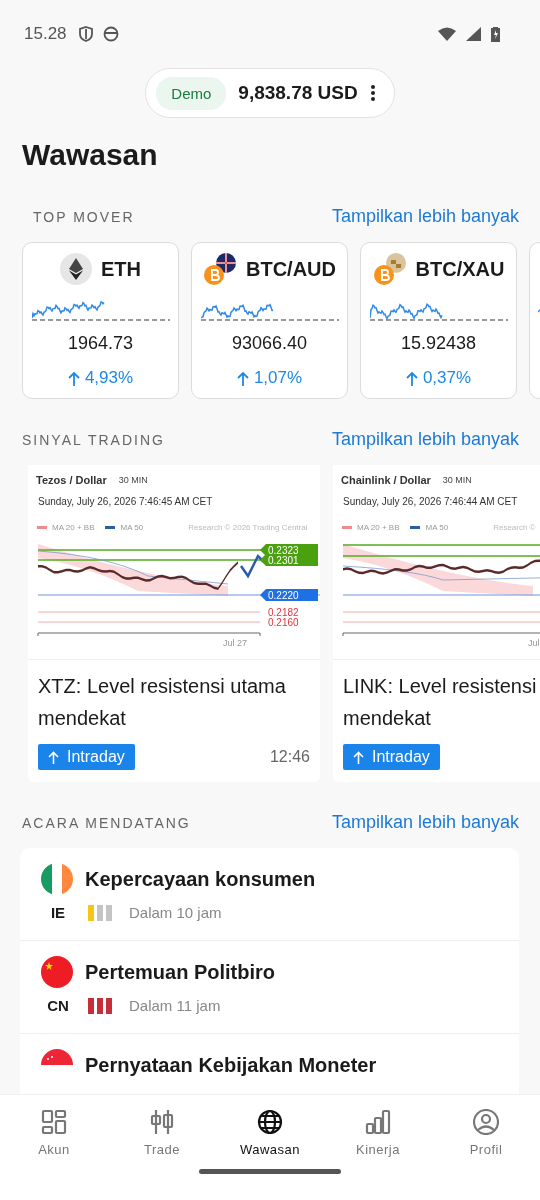  What do you see at coordinates (269, 894) in the screenshot?
I see `event-row: Kepercayaan konsumen IE Dalam 10 jam` at bounding box center [269, 894].